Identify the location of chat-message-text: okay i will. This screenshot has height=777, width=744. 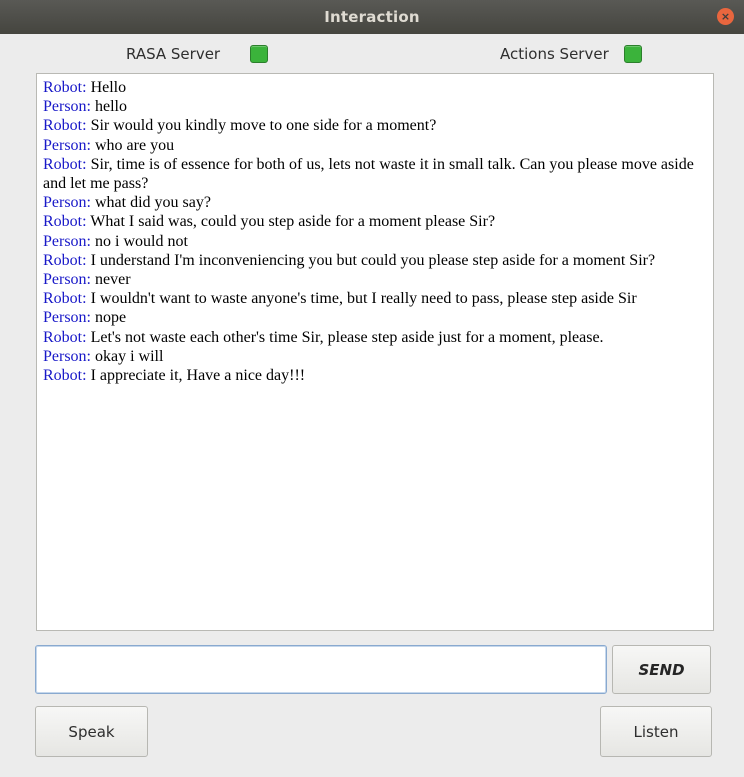
(127, 356).